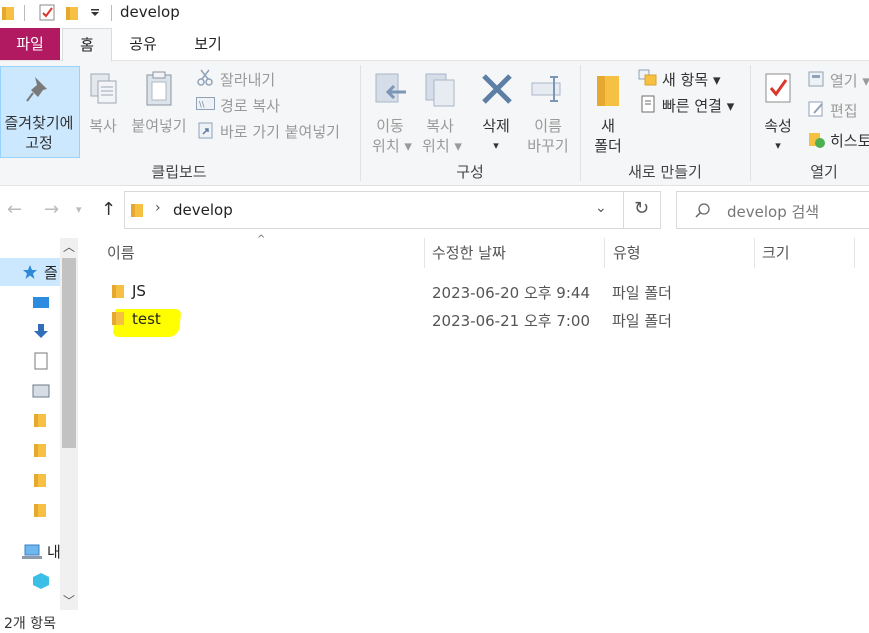 The image size is (869, 633). Describe the element at coordinates (108, 210) in the screenshot. I see `up-icon: ↑` at that location.